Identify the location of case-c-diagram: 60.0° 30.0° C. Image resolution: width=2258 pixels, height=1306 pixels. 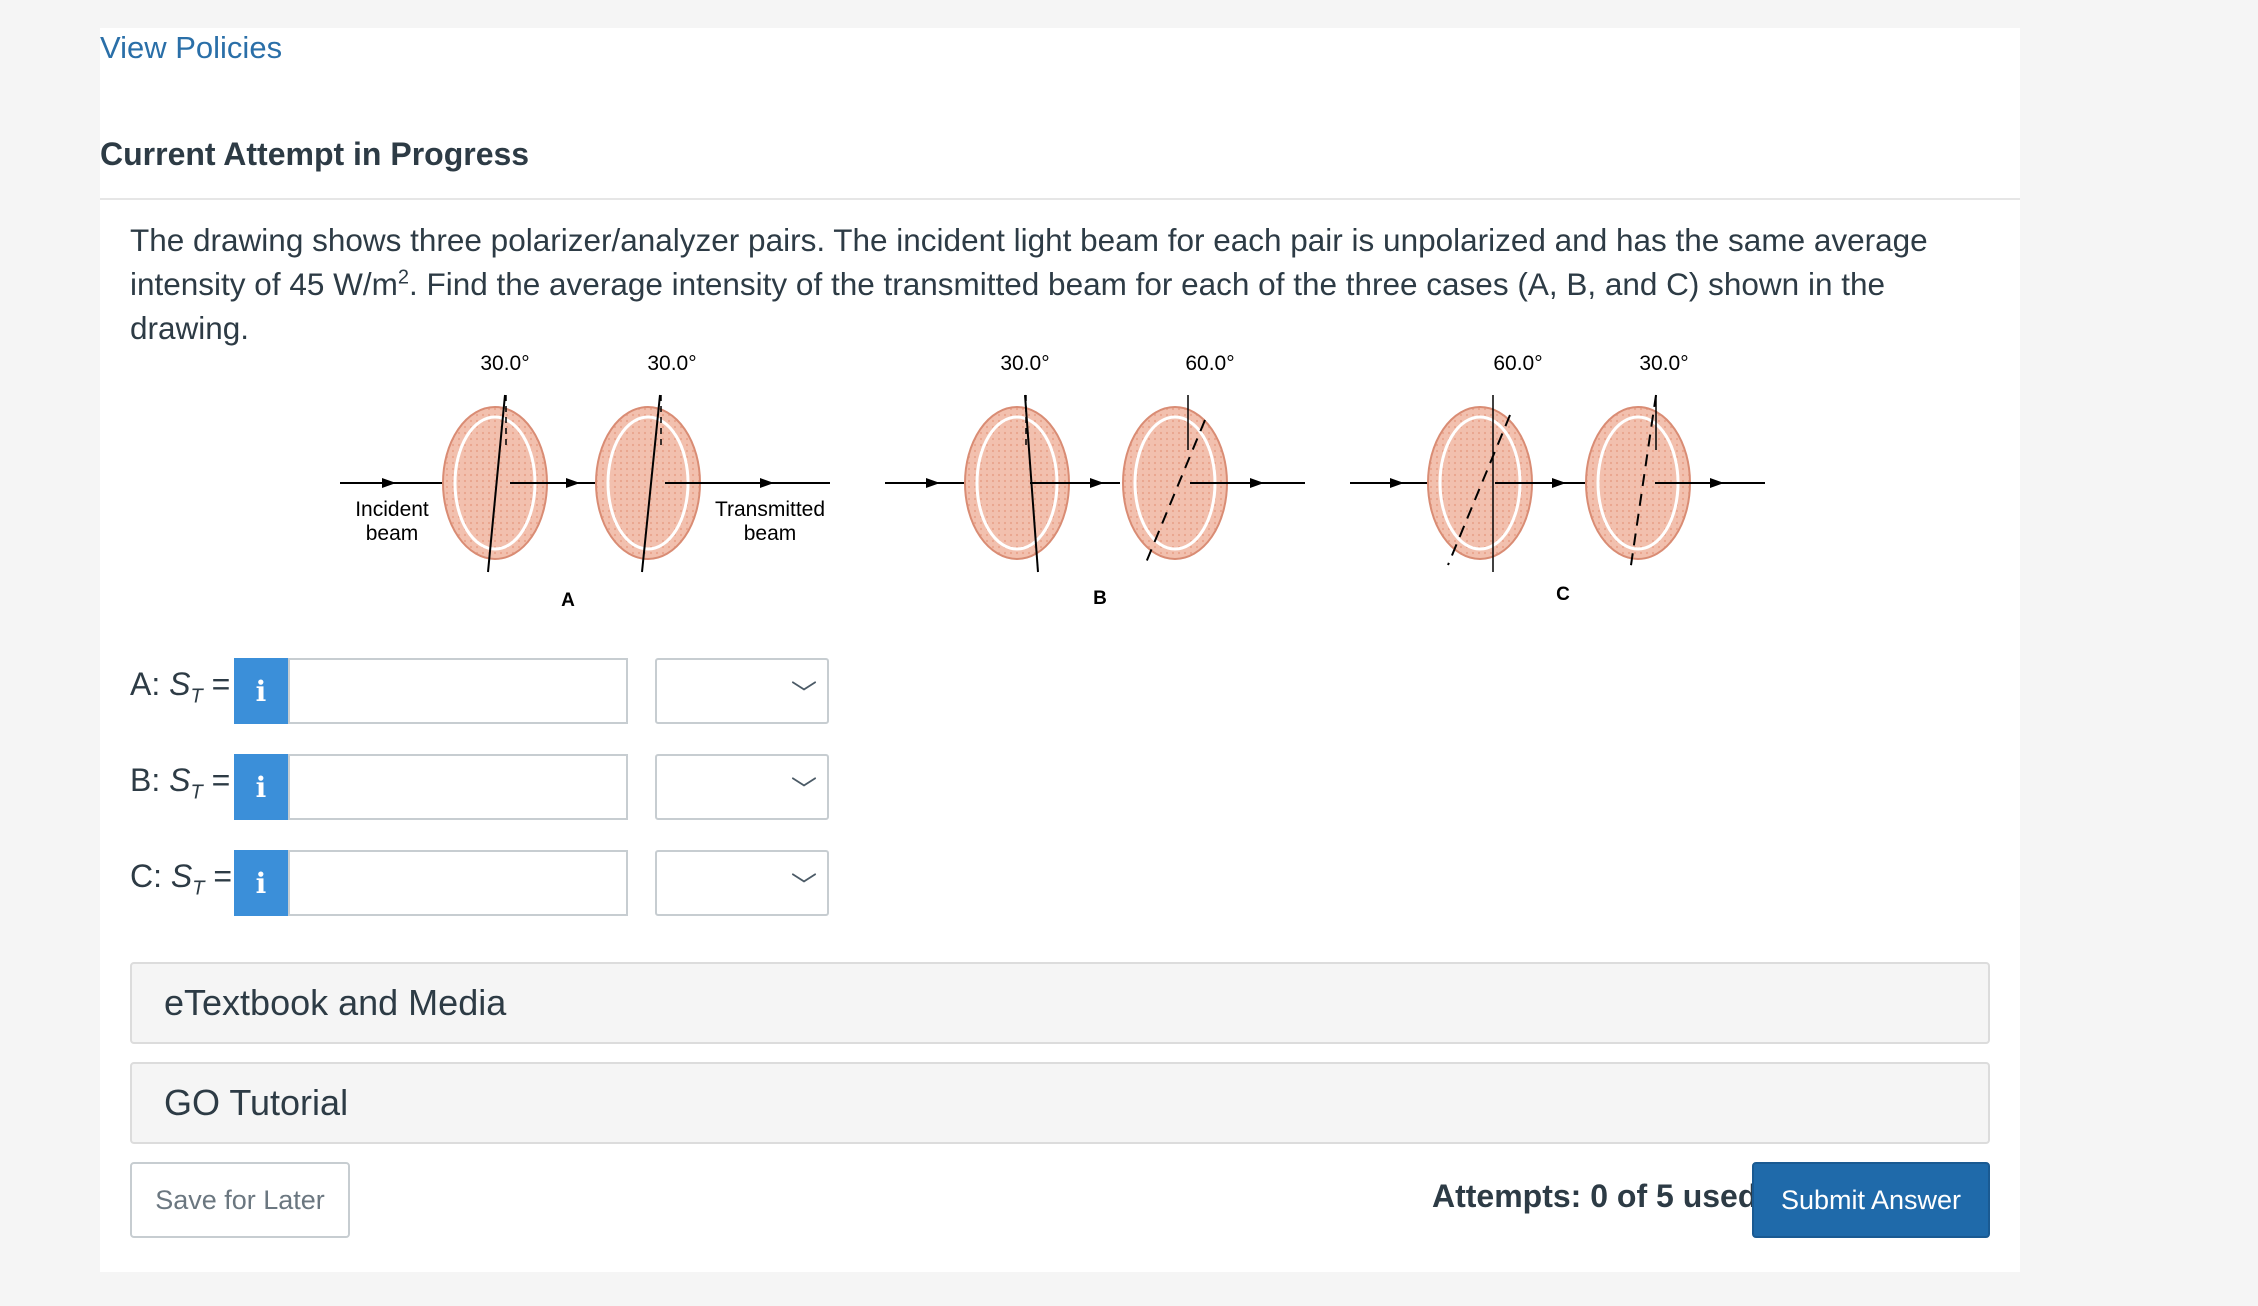
(1557, 478).